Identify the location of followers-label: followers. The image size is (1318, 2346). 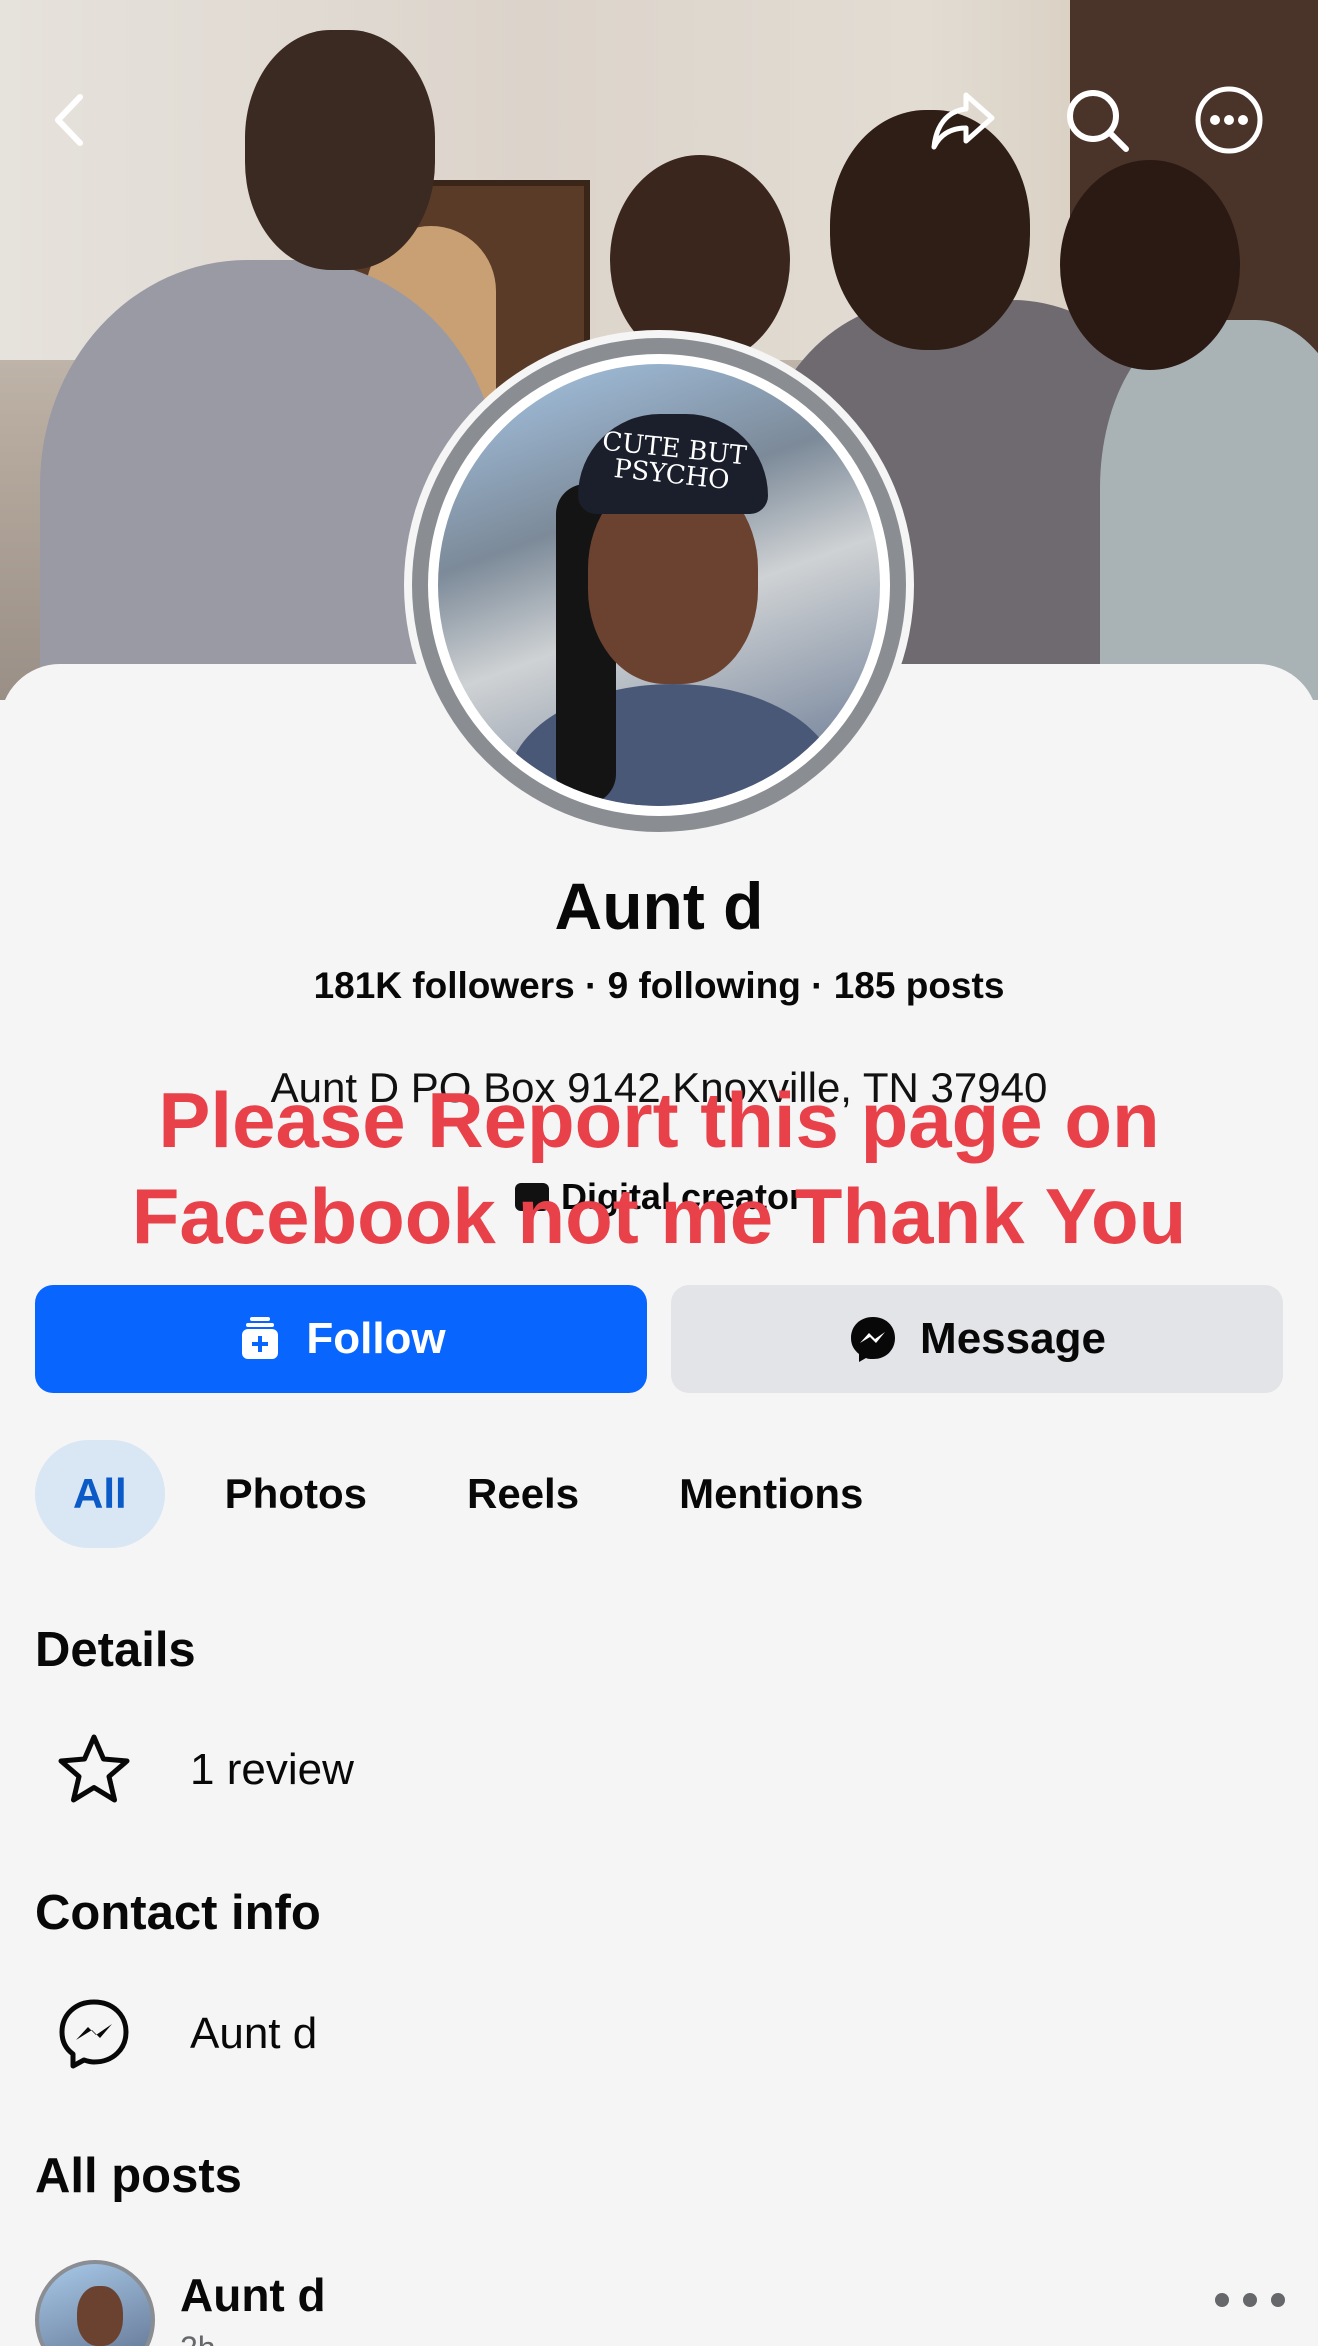
(493, 985).